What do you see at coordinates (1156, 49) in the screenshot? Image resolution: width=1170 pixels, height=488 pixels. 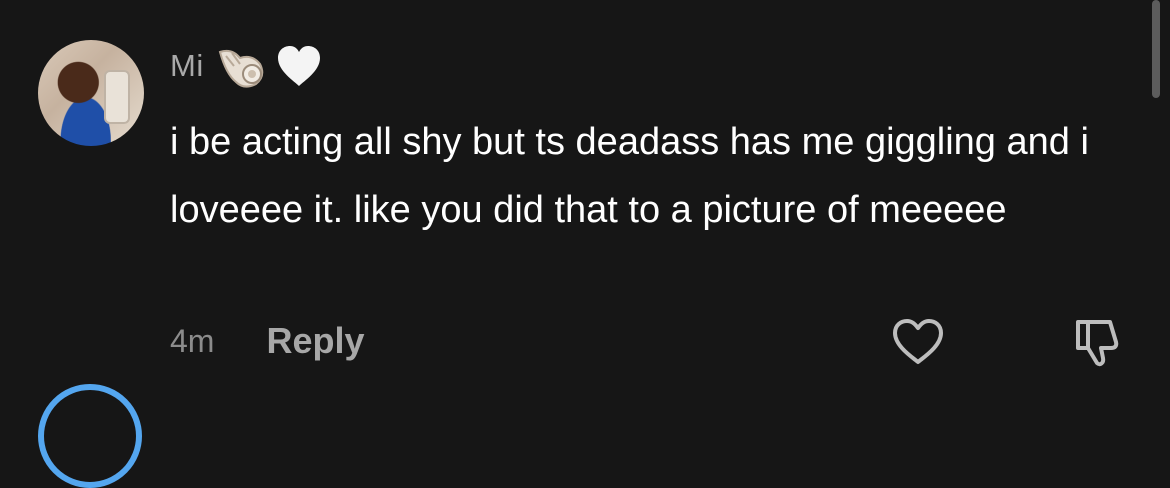 I see `scrollbar` at bounding box center [1156, 49].